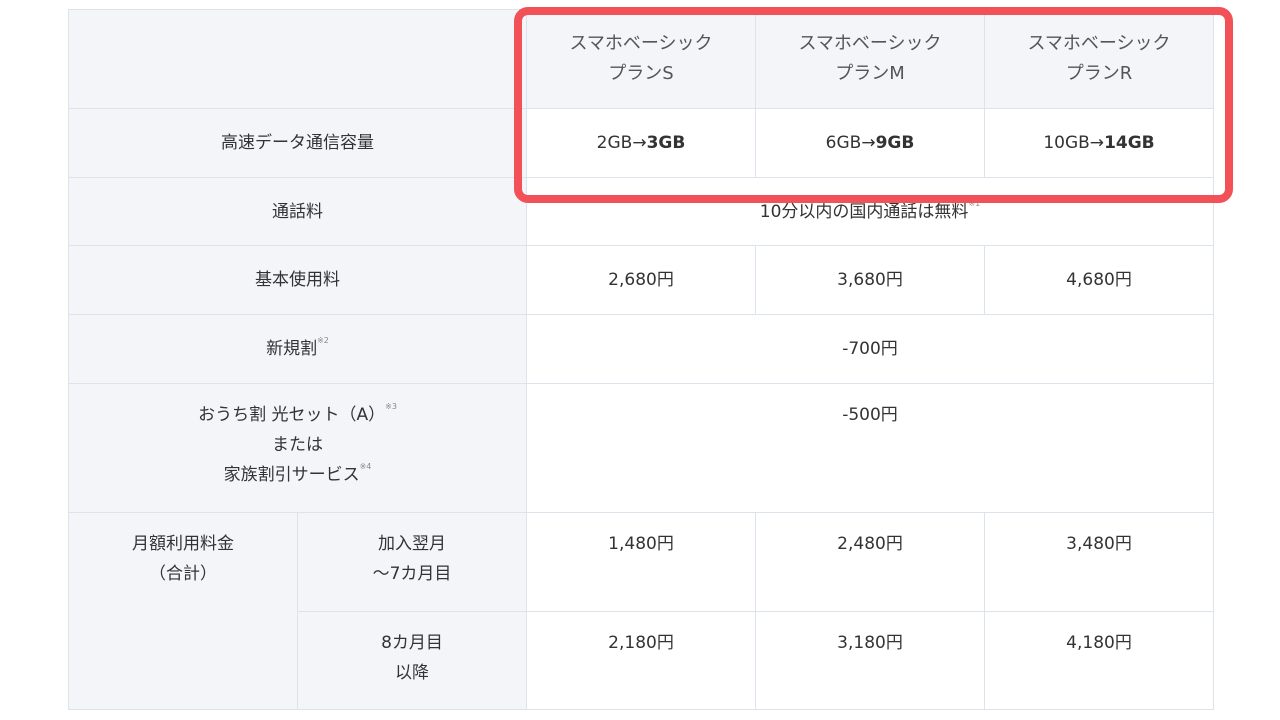 The image size is (1280, 720). What do you see at coordinates (870, 448) in the screenshot?
I see `home-discount-value: -500円` at bounding box center [870, 448].